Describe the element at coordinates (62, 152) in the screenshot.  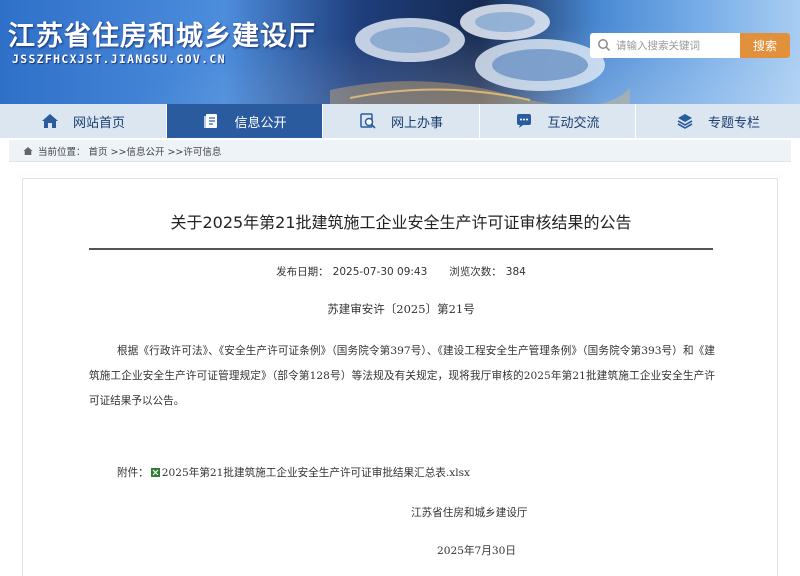
I see `breadcrumb-prefix: 当前位置：` at that location.